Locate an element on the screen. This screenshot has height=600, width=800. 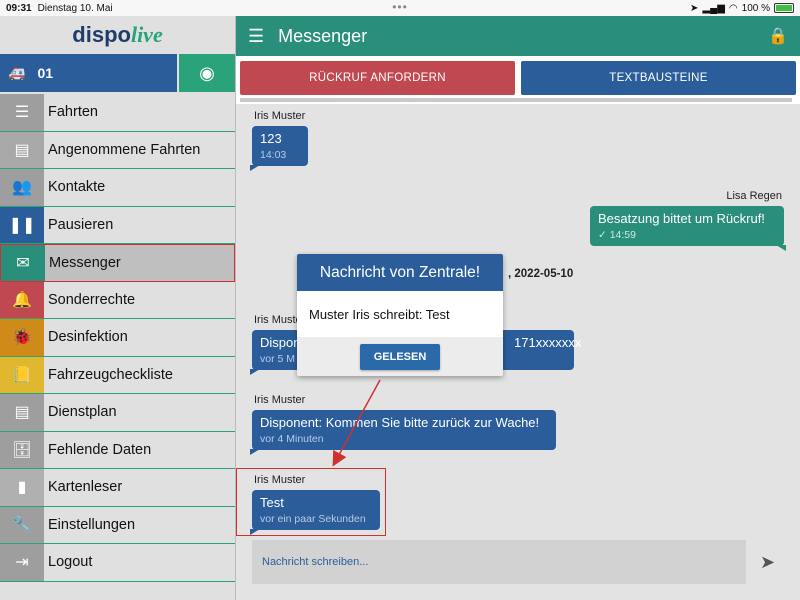
sidebar-item-fehlende-daten: 🗄 Fehlende Daten is located at coordinates (117, 450).